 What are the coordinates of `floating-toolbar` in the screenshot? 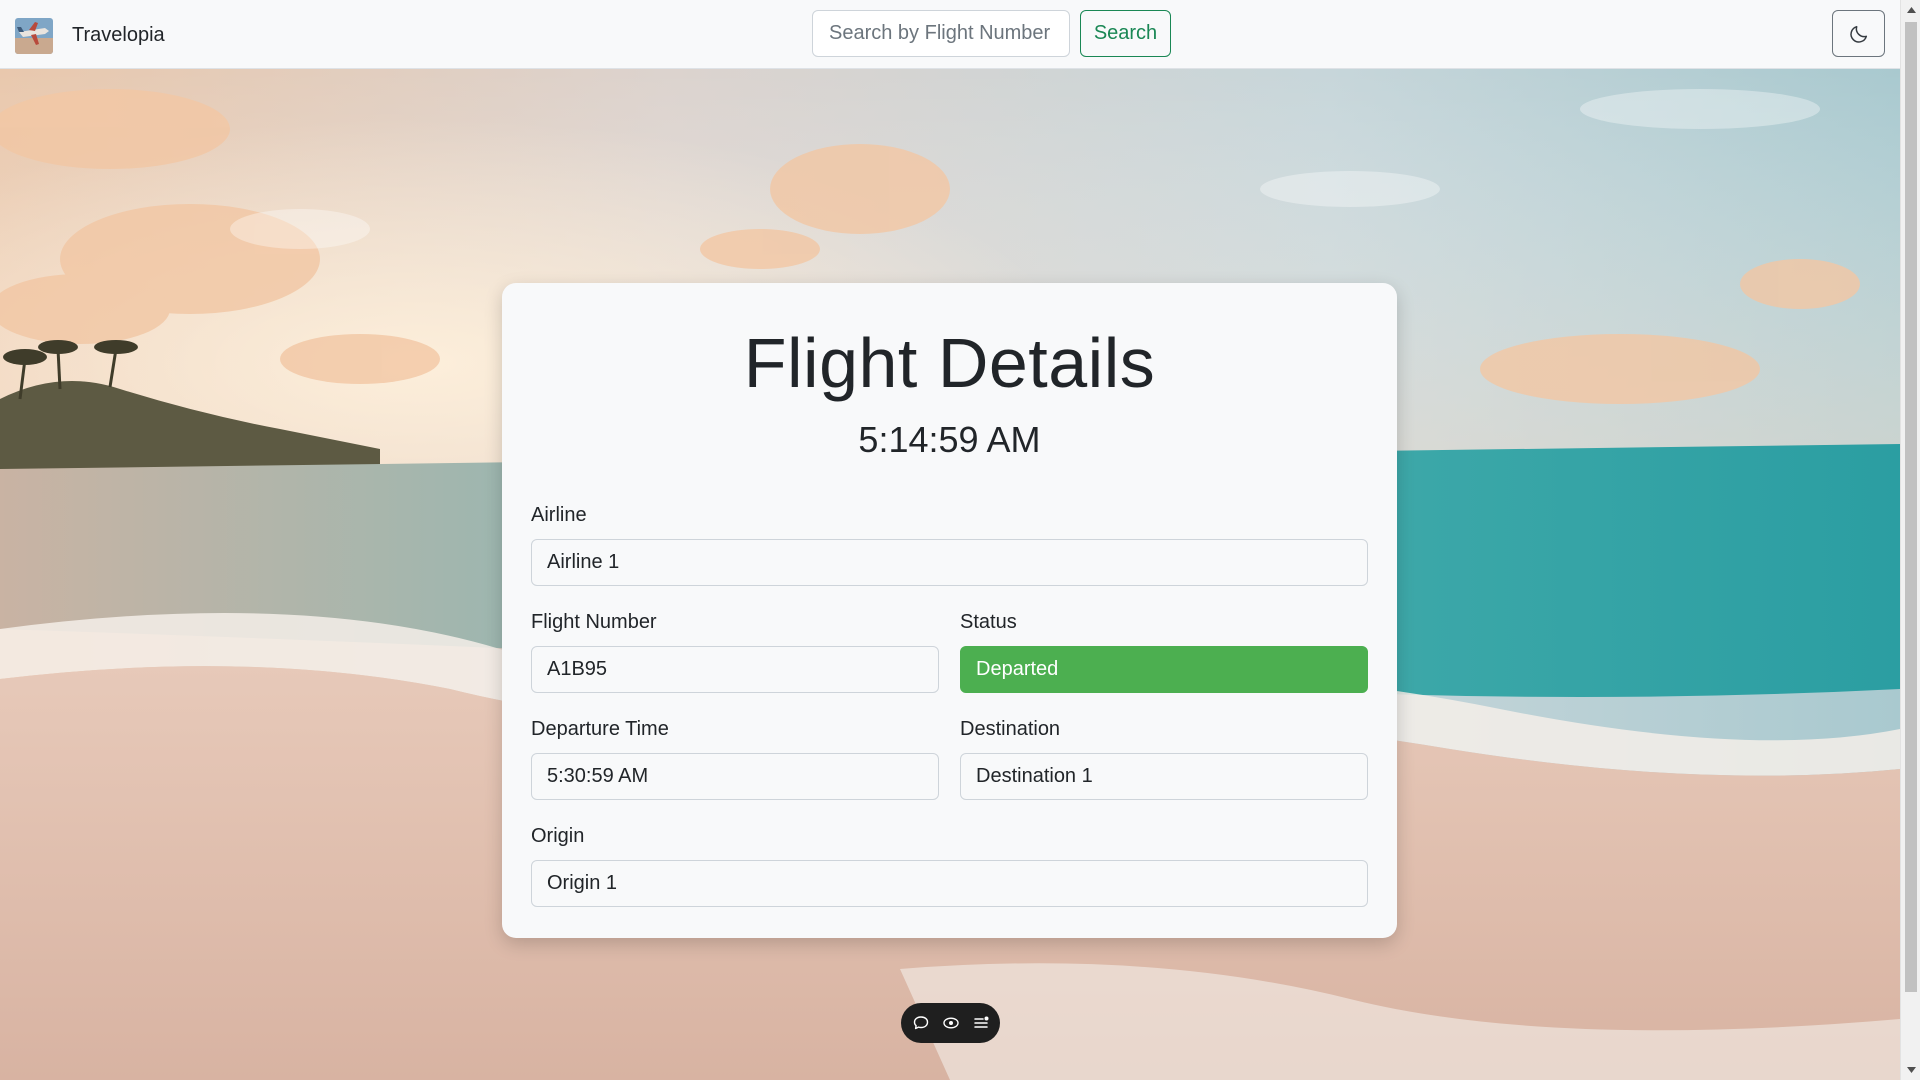 It's located at (950, 1023).